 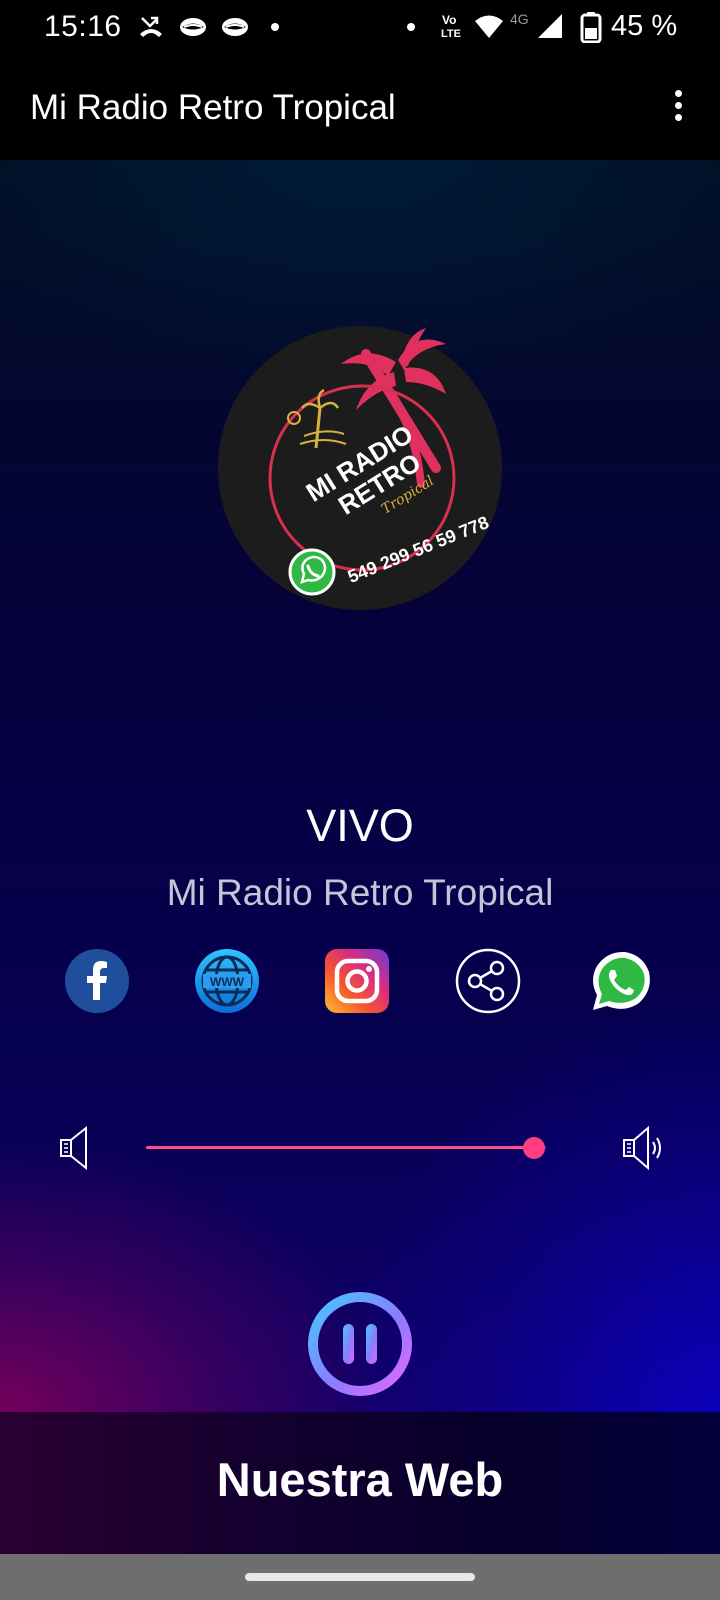 What do you see at coordinates (312, 572) in the screenshot?
I see `logo-whatsapp-icon` at bounding box center [312, 572].